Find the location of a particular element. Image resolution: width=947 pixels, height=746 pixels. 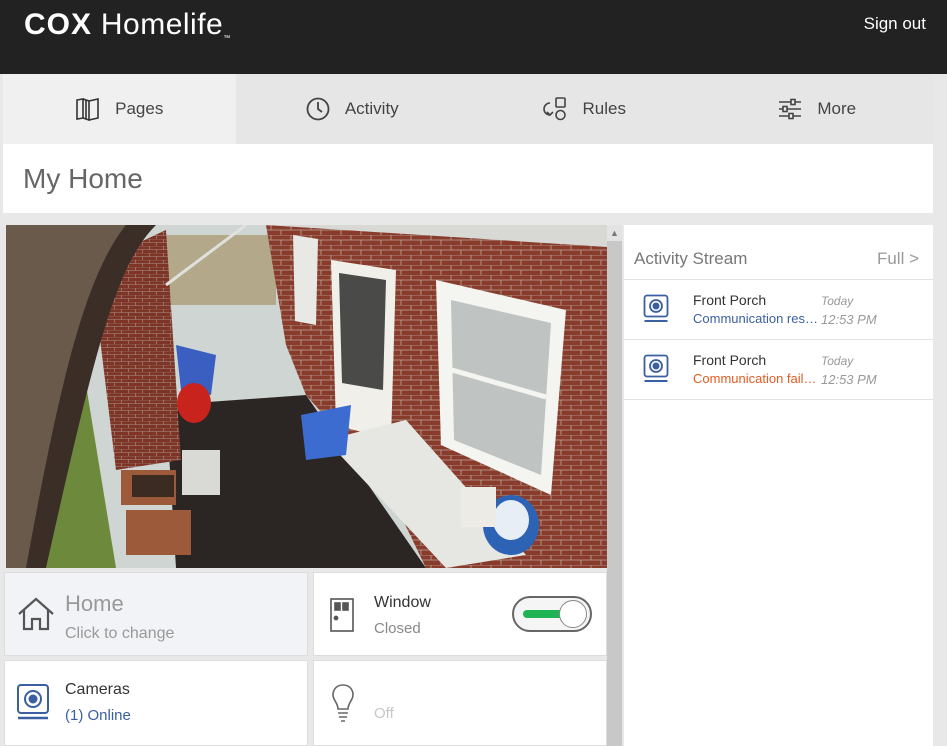

window-toggle-switch is located at coordinates (552, 614).